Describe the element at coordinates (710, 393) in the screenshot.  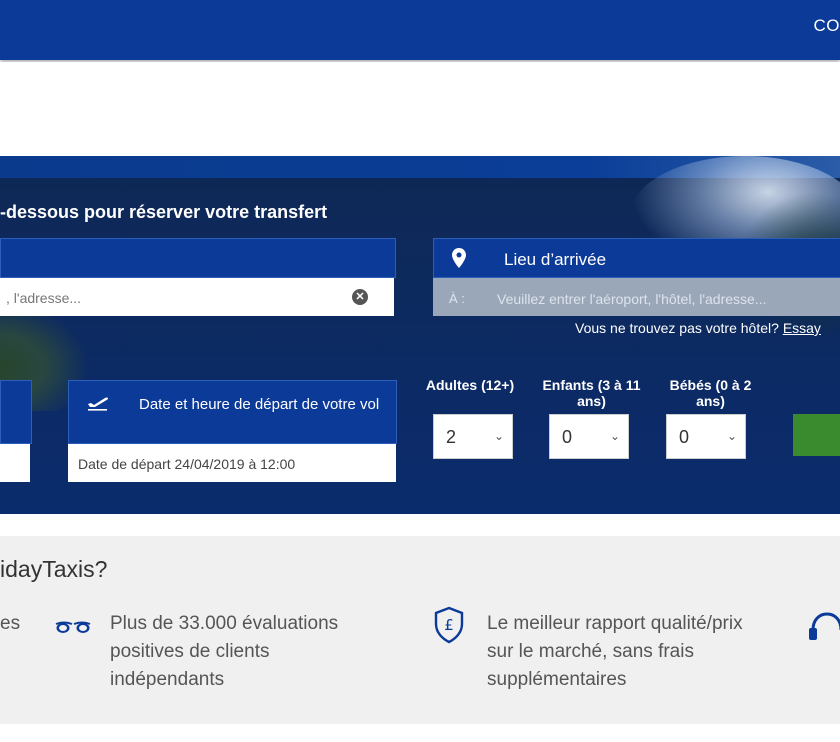
I see `infants-label: Bébés (0 à 2 ans)` at that location.